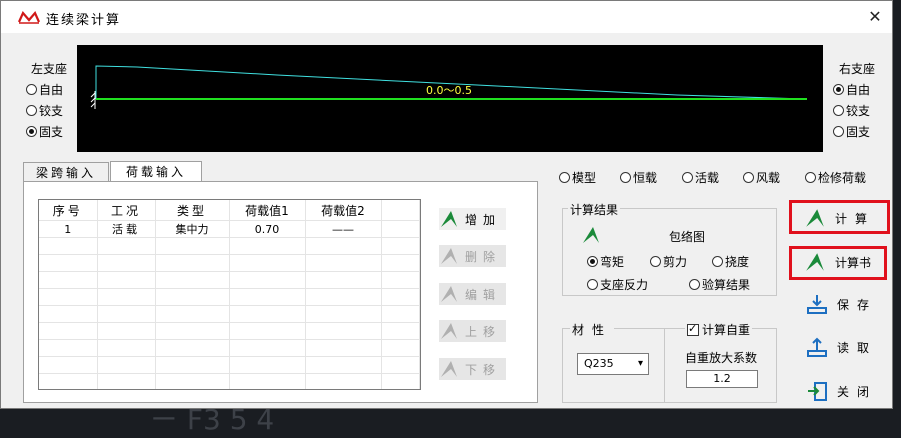  Describe the element at coordinates (722, 379) in the screenshot. I see `self-weight-factor-input: 1.2` at that location.